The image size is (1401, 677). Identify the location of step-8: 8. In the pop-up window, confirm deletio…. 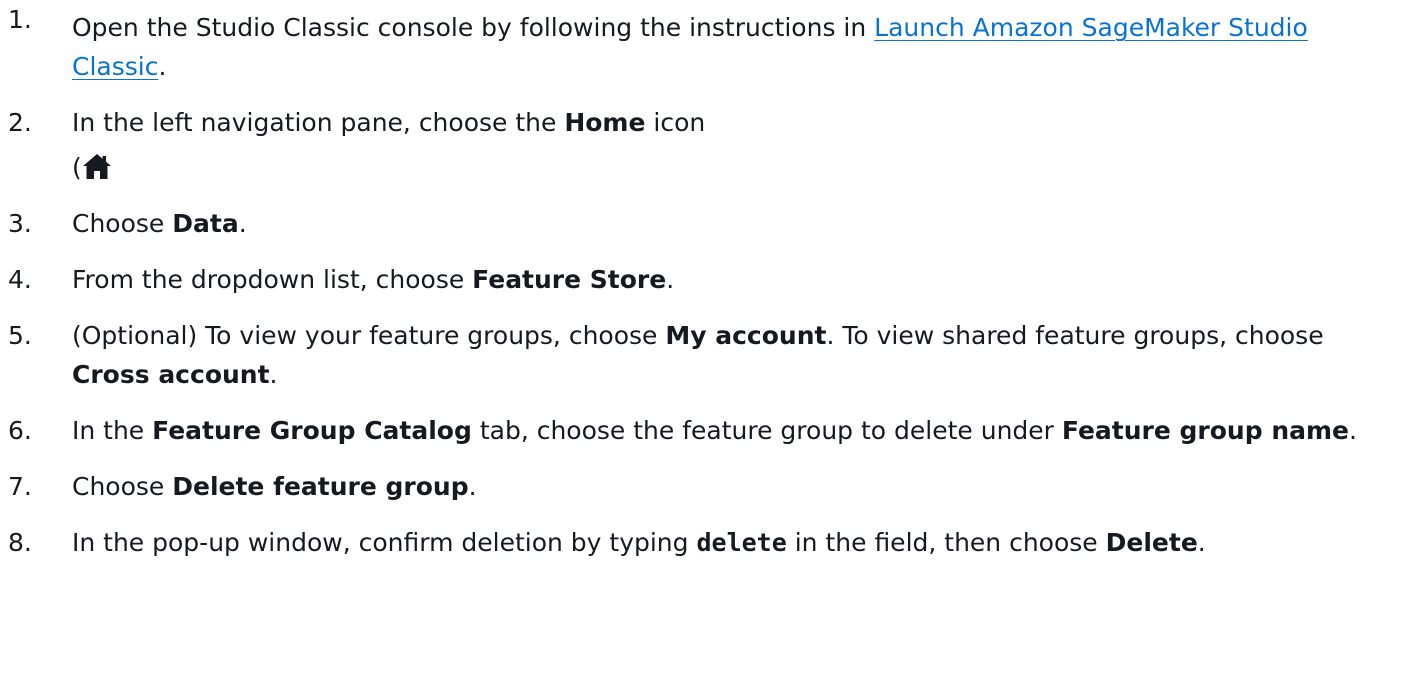
(700, 542).